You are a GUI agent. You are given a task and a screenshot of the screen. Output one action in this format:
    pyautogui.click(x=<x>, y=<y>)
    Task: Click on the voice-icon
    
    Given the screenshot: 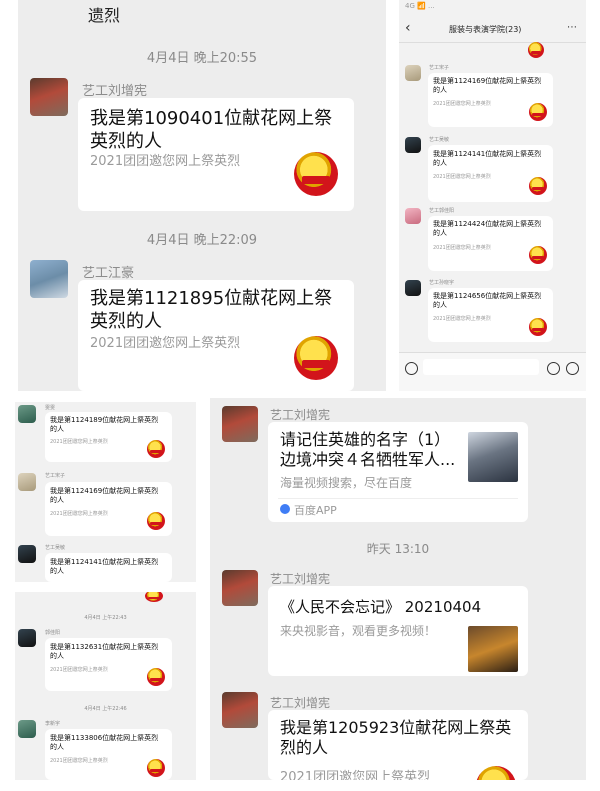 What is the action you would take?
    pyautogui.click(x=411, y=368)
    